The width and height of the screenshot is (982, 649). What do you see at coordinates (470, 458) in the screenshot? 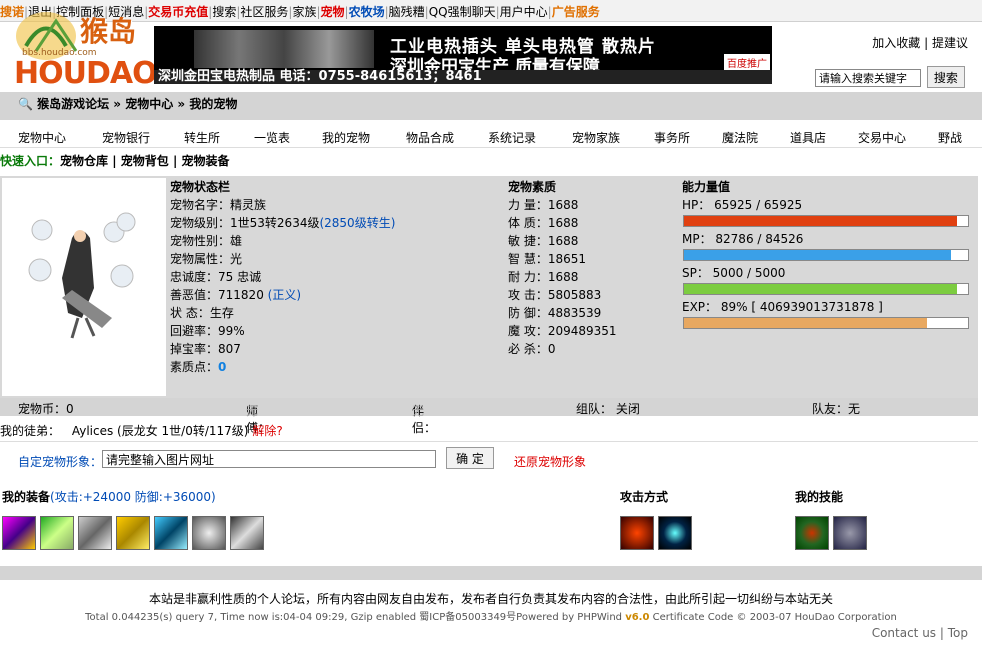
I see `confirm-button: 确 定` at bounding box center [470, 458].